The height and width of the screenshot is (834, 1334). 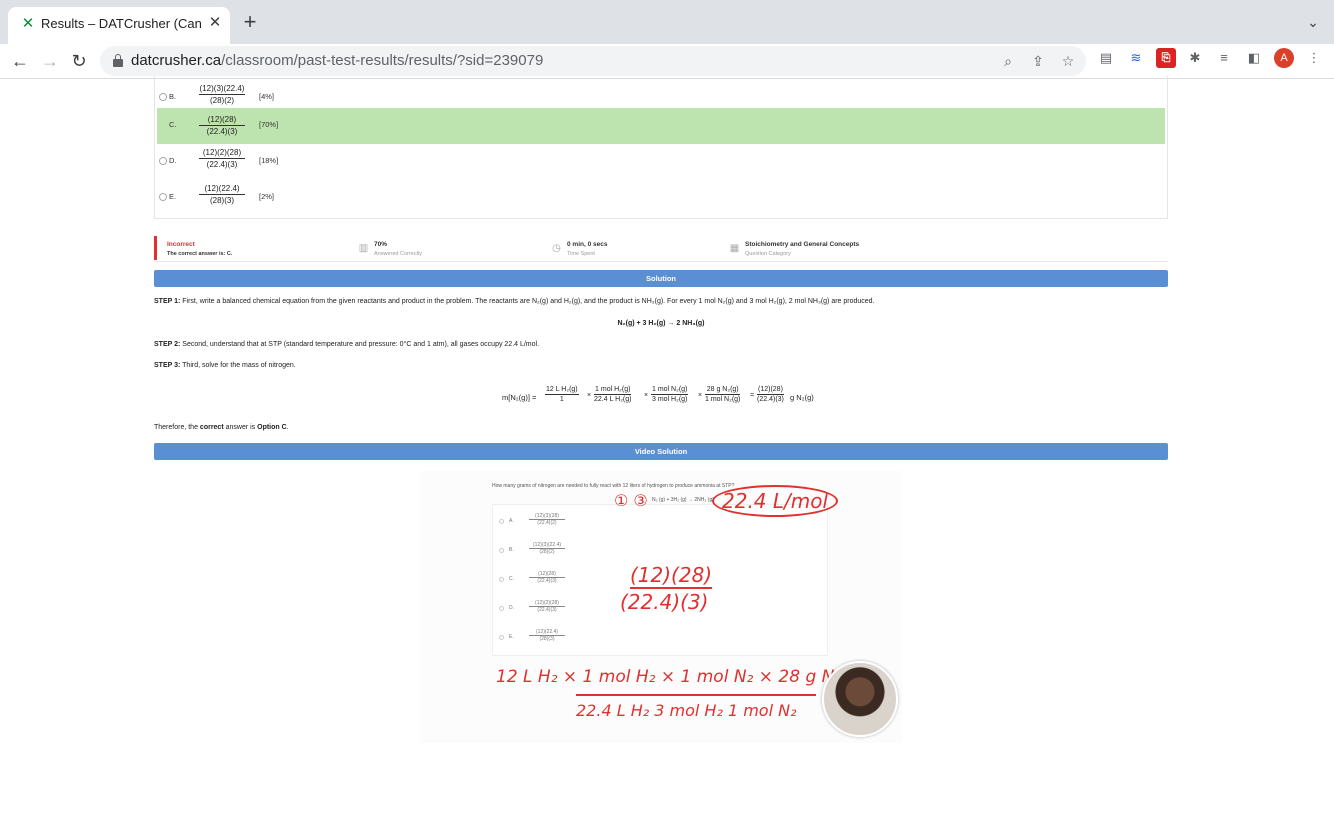 I want to click on extension-pdf-icon: ⎘, so click(x=1166, y=58).